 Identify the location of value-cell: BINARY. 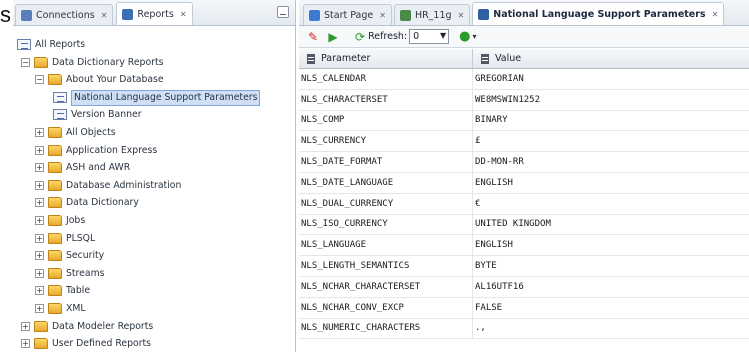
(611, 121).